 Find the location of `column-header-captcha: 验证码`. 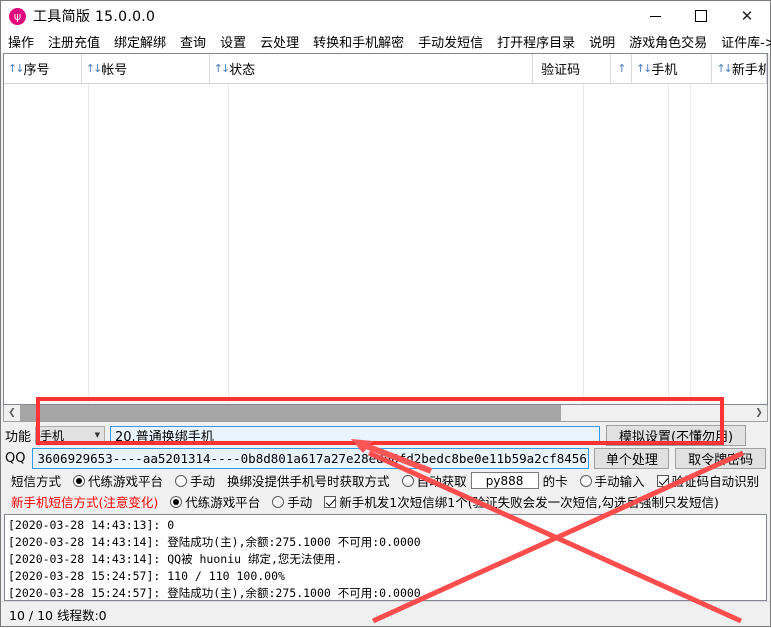

column-header-captcha: 验证码 is located at coordinates (572, 68).